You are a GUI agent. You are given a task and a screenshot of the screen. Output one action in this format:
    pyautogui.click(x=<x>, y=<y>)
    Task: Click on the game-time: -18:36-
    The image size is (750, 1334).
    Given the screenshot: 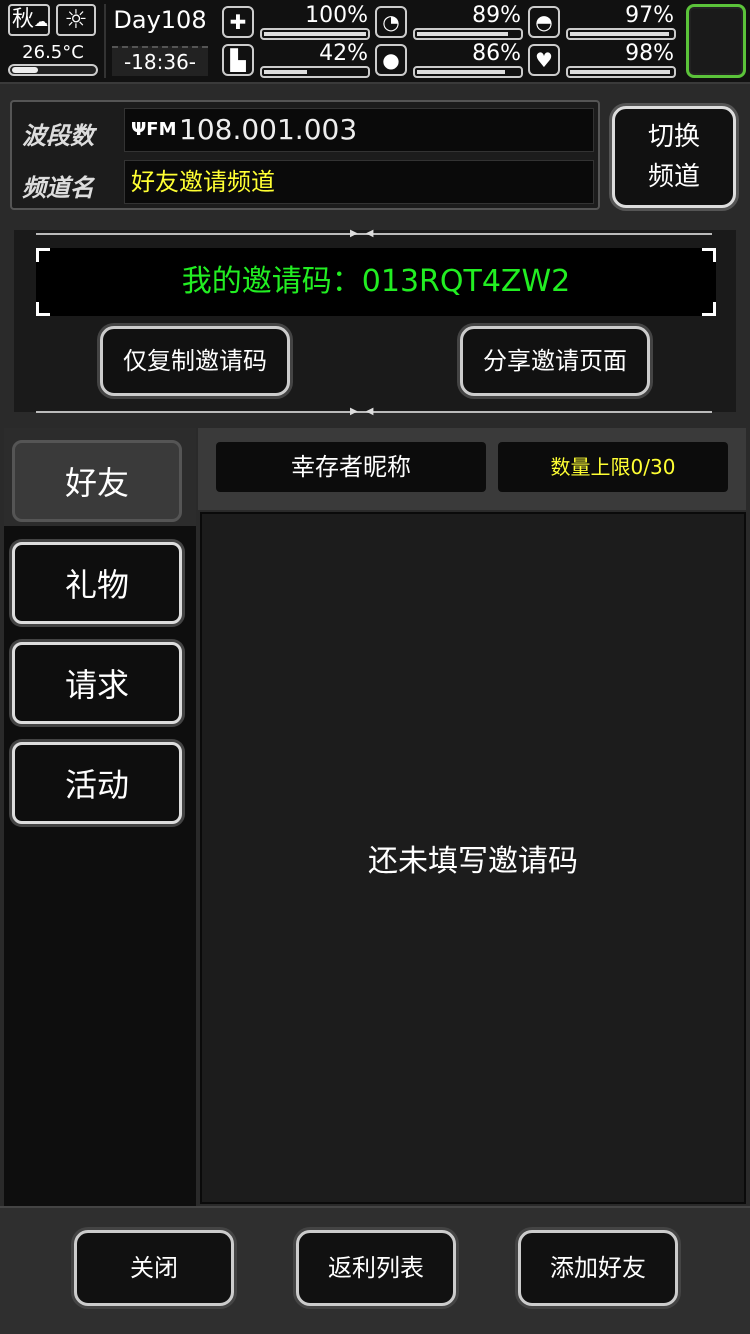 What is the action you would take?
    pyautogui.click(x=160, y=61)
    